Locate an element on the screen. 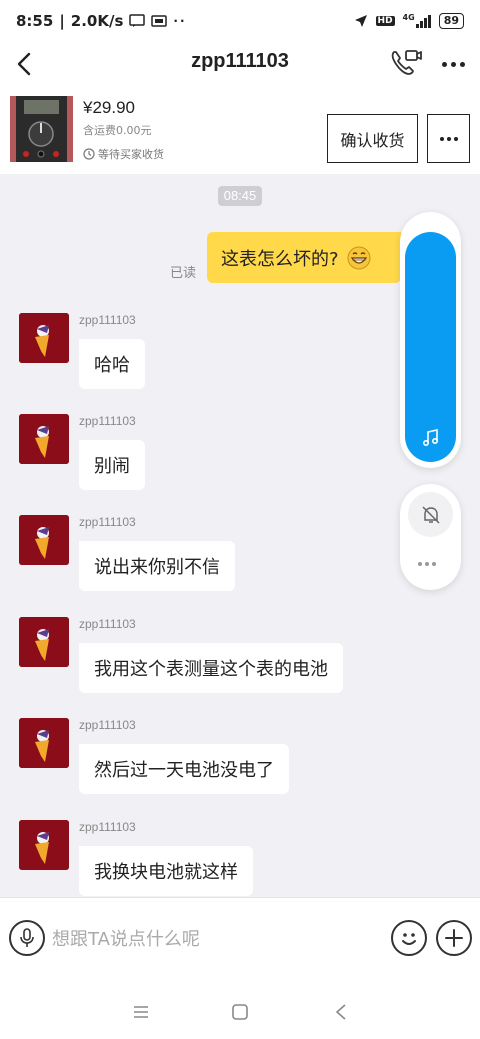 This screenshot has width=480, height=1039. menu-icon is located at coordinates (141, 1012).